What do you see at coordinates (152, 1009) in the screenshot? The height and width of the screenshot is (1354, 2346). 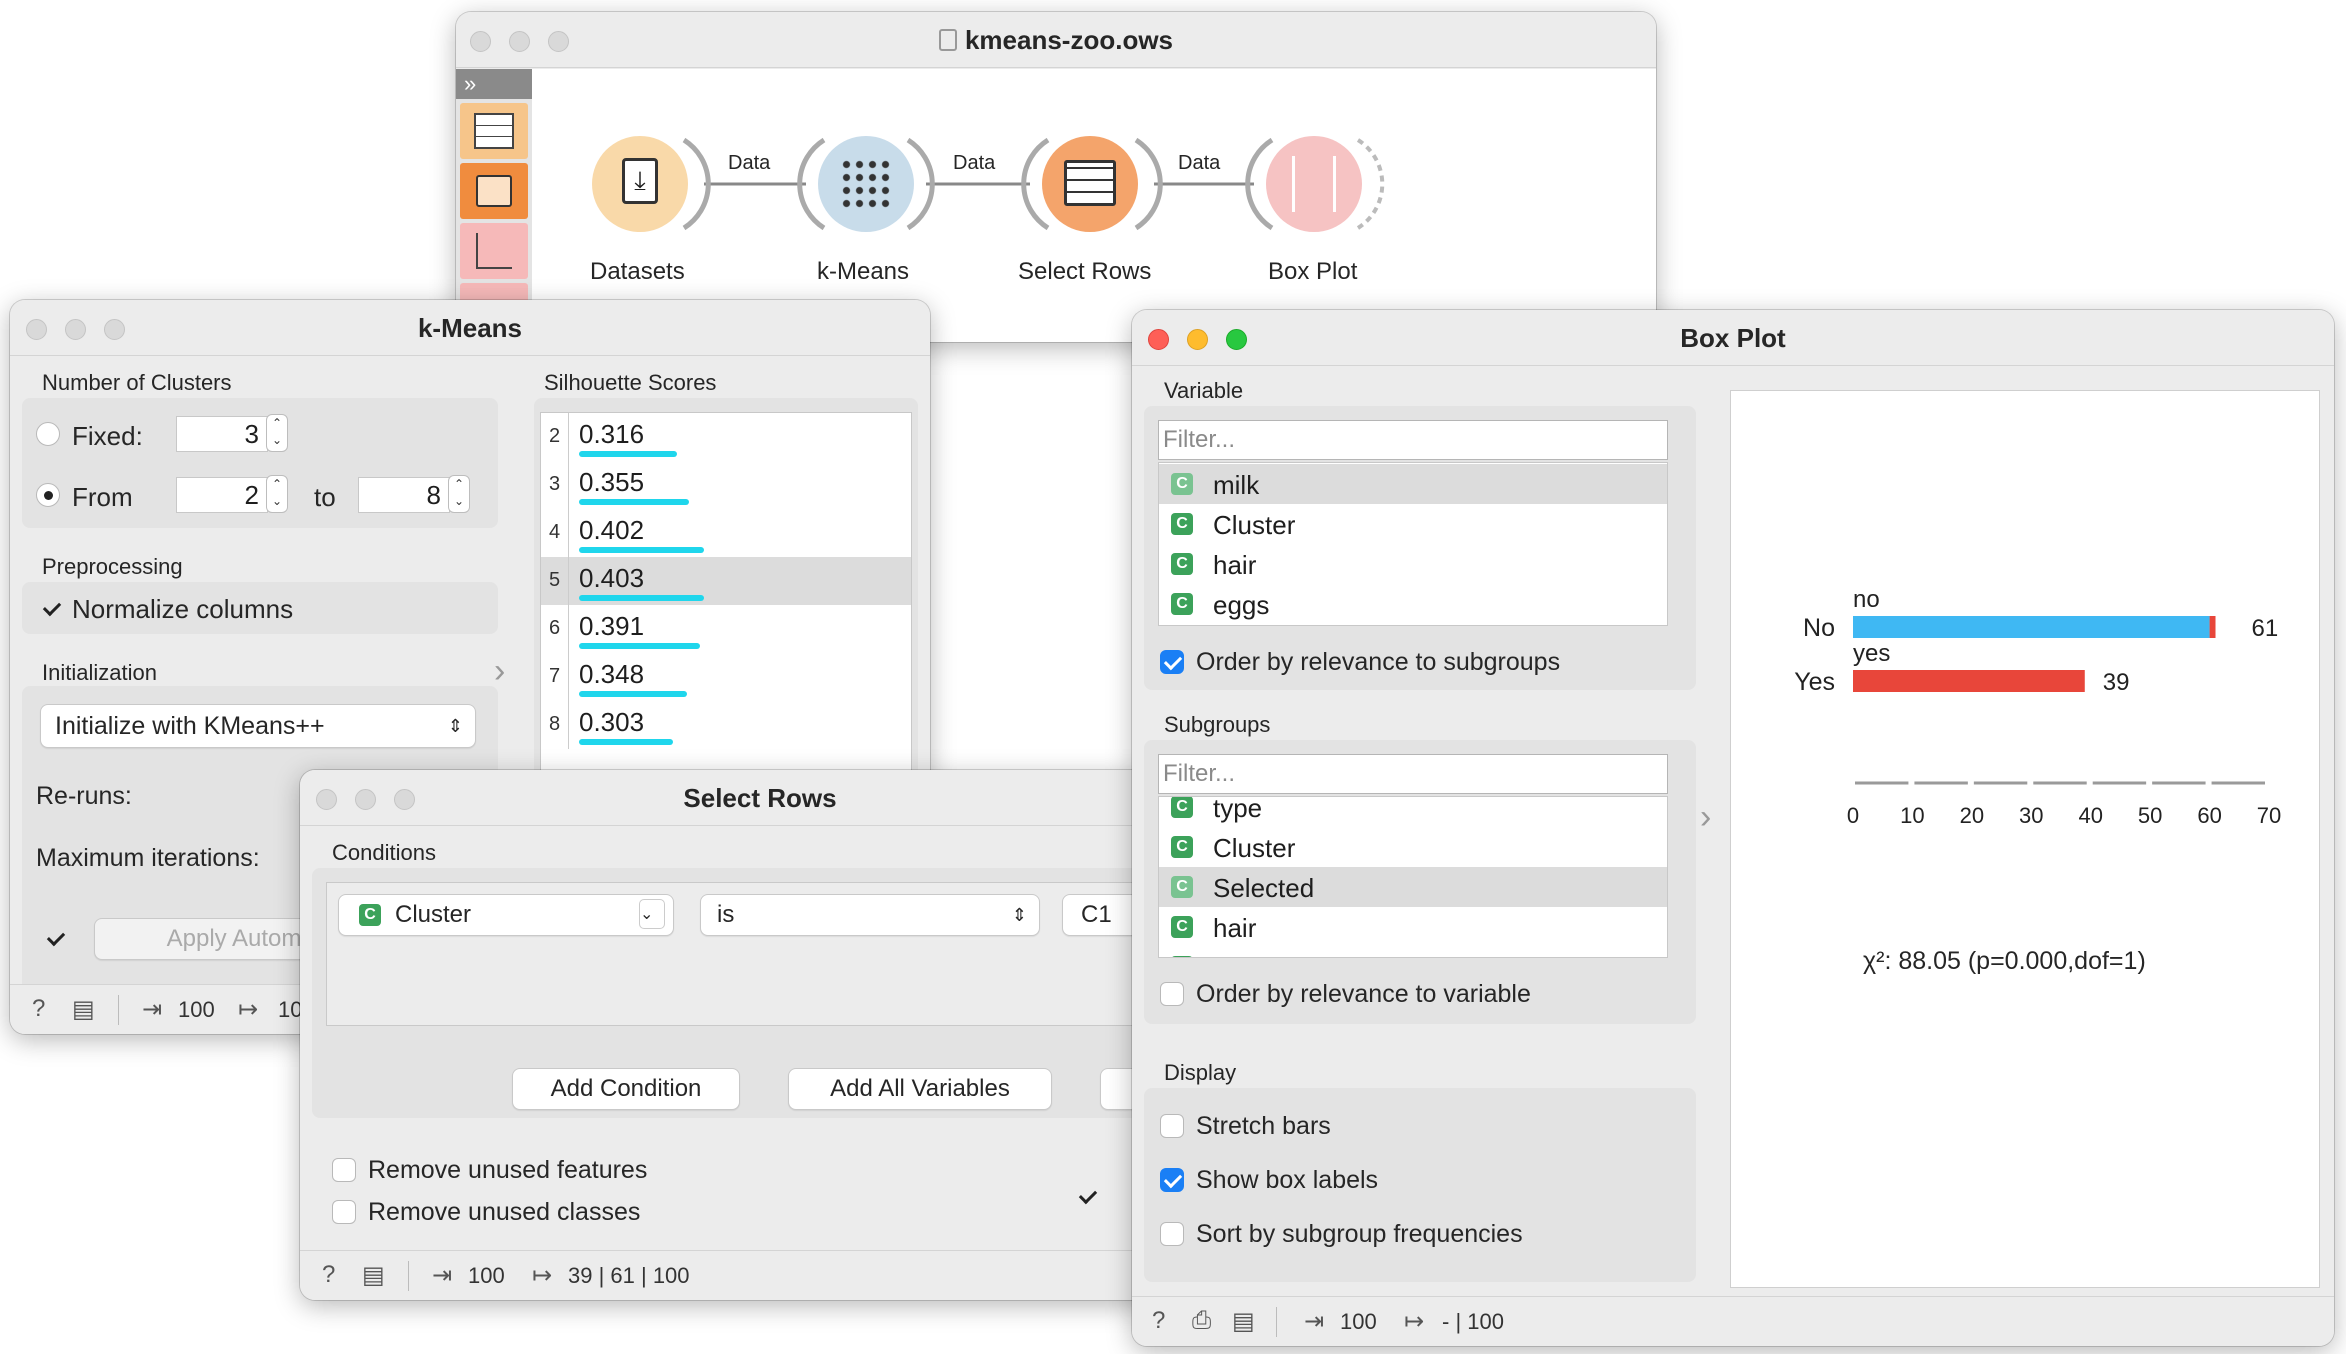 I see `input-icon: ⇥` at bounding box center [152, 1009].